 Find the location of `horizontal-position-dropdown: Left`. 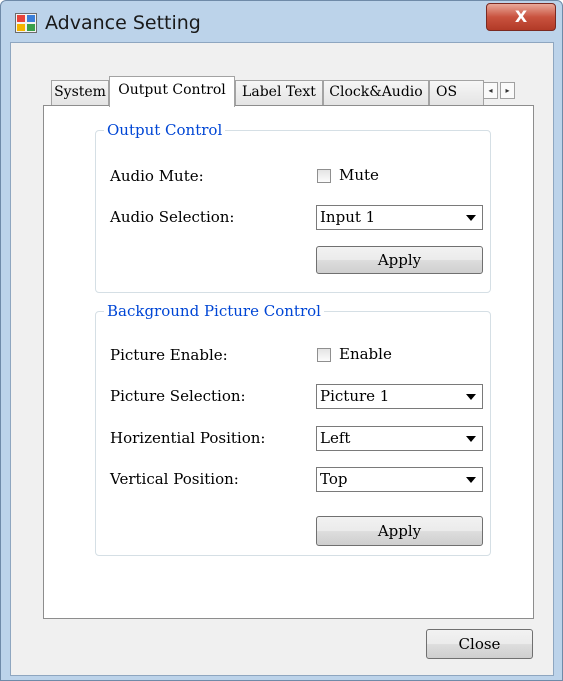

horizontal-position-dropdown: Left is located at coordinates (399, 438).